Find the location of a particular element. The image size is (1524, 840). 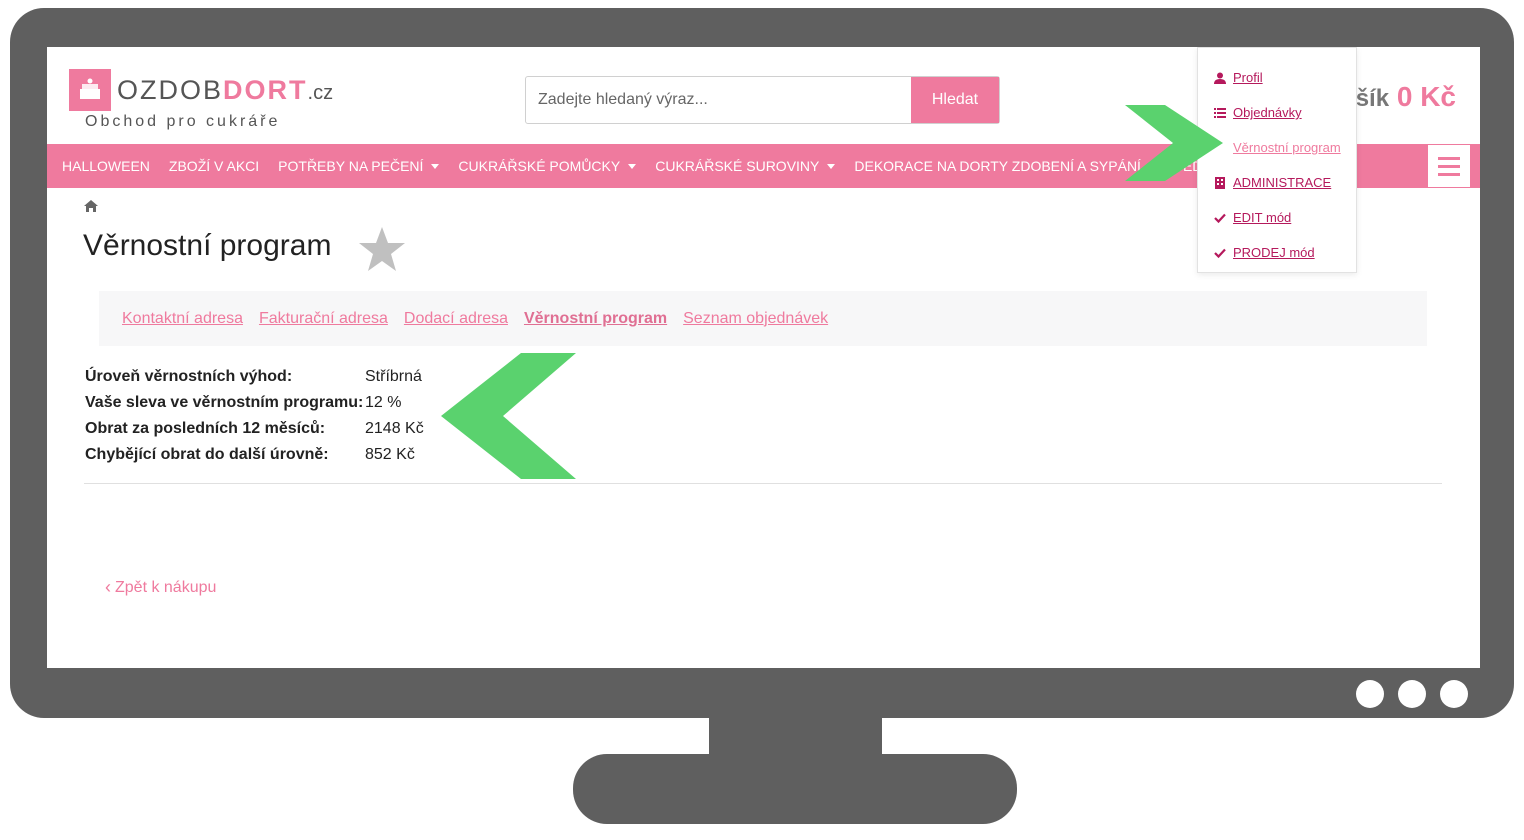

nav-item: POTŘEBY NA PEČENÍ is located at coordinates (359, 166).